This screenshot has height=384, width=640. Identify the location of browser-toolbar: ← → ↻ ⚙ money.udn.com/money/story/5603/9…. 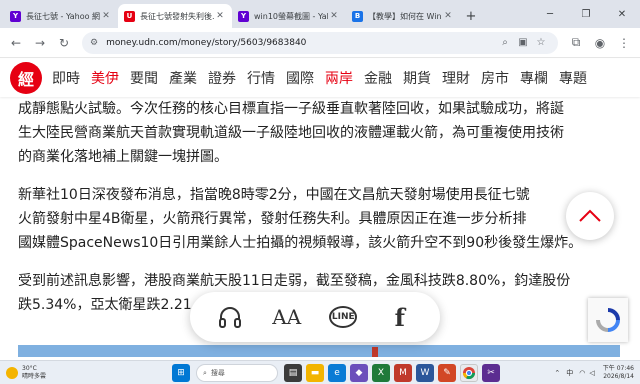
(320, 43).